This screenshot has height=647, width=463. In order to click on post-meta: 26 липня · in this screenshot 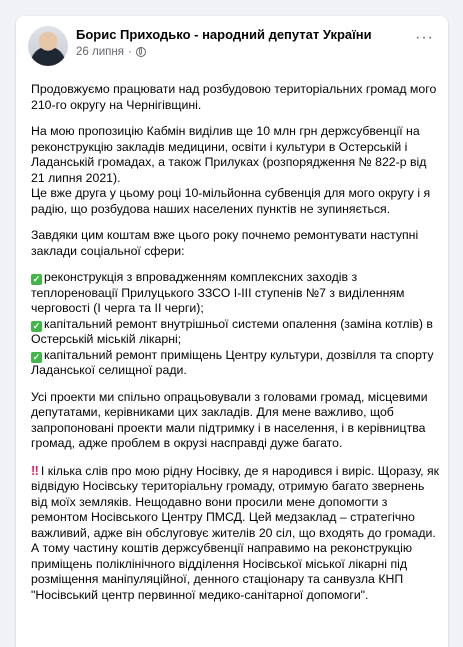, I will do `click(111, 52)`.